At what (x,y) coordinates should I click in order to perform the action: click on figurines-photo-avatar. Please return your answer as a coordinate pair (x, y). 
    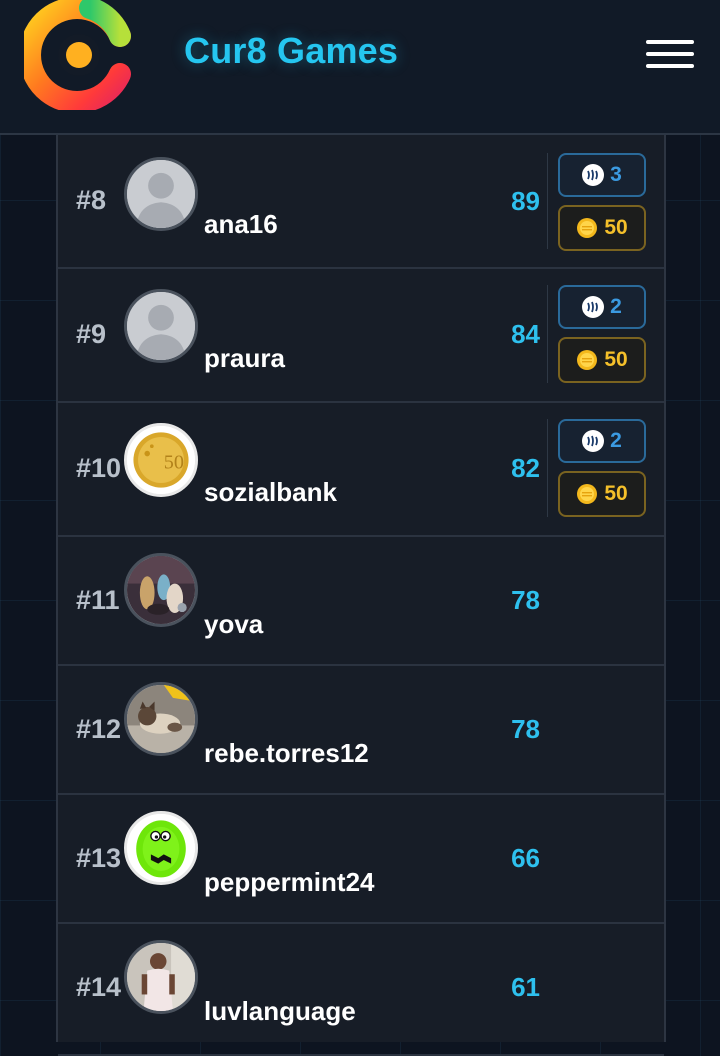
    Looking at the image, I should click on (161, 590).